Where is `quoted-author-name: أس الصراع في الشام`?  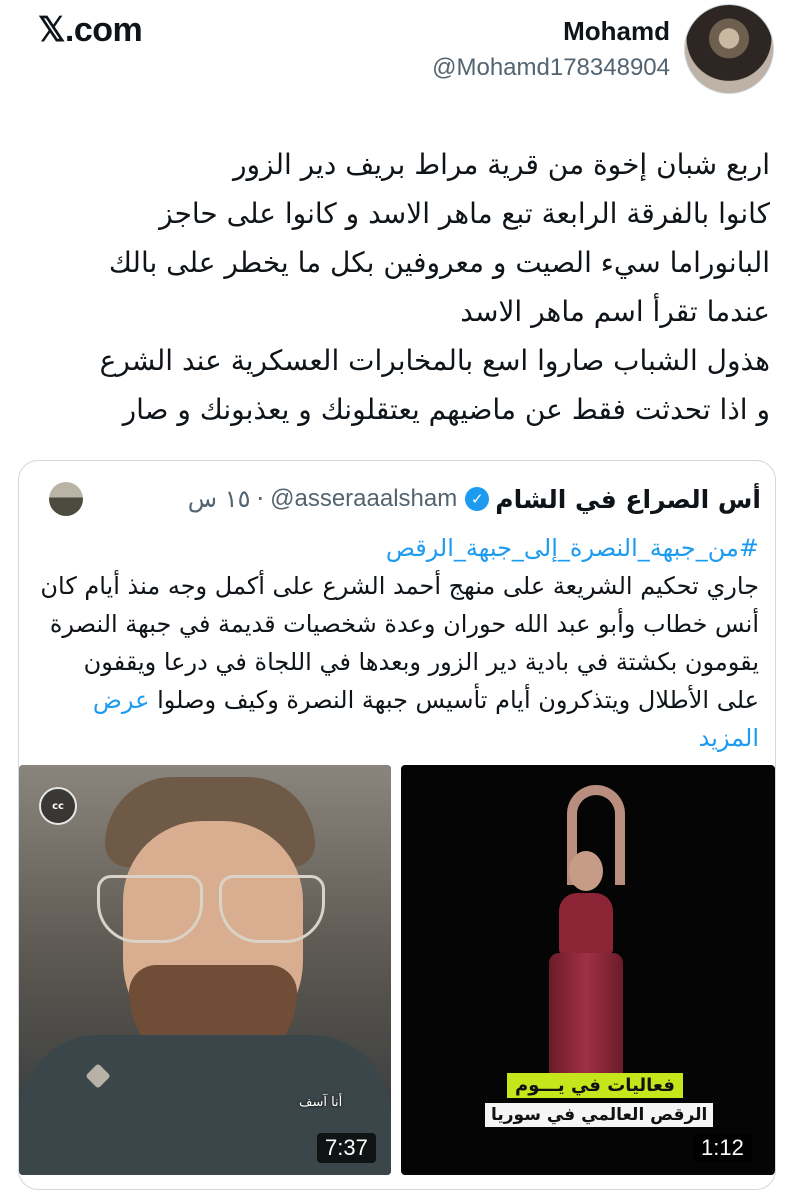
quoted-author-name: أس الصراع في الشام is located at coordinates (628, 499).